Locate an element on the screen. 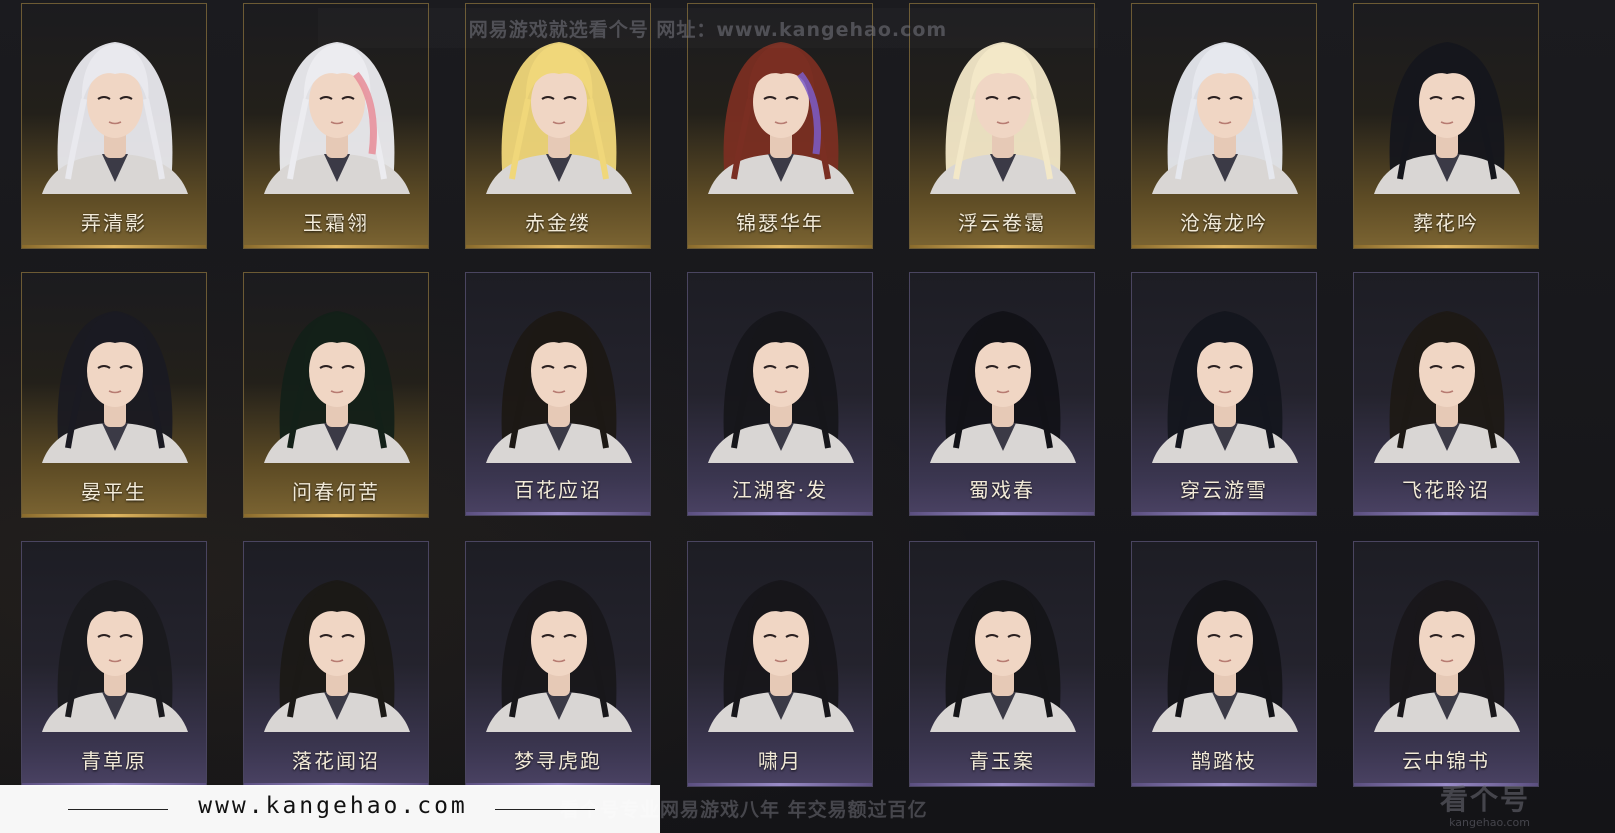 Image resolution: width=1615 pixels, height=833 pixels. hairstyle-name: 穿云游雪 is located at coordinates (1224, 490).